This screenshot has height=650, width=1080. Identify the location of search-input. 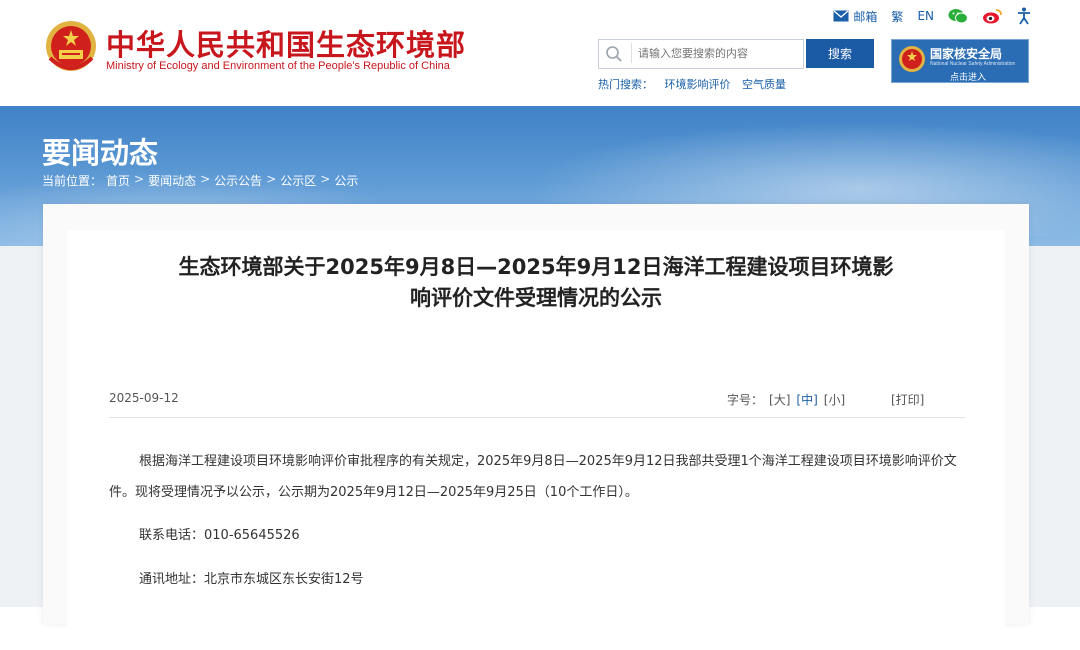
(717, 53).